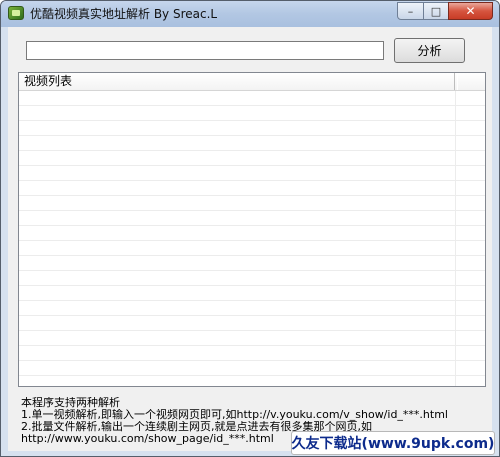 The image size is (500, 457). Describe the element at coordinates (470, 11) in the screenshot. I see `close-button: ✕` at that location.